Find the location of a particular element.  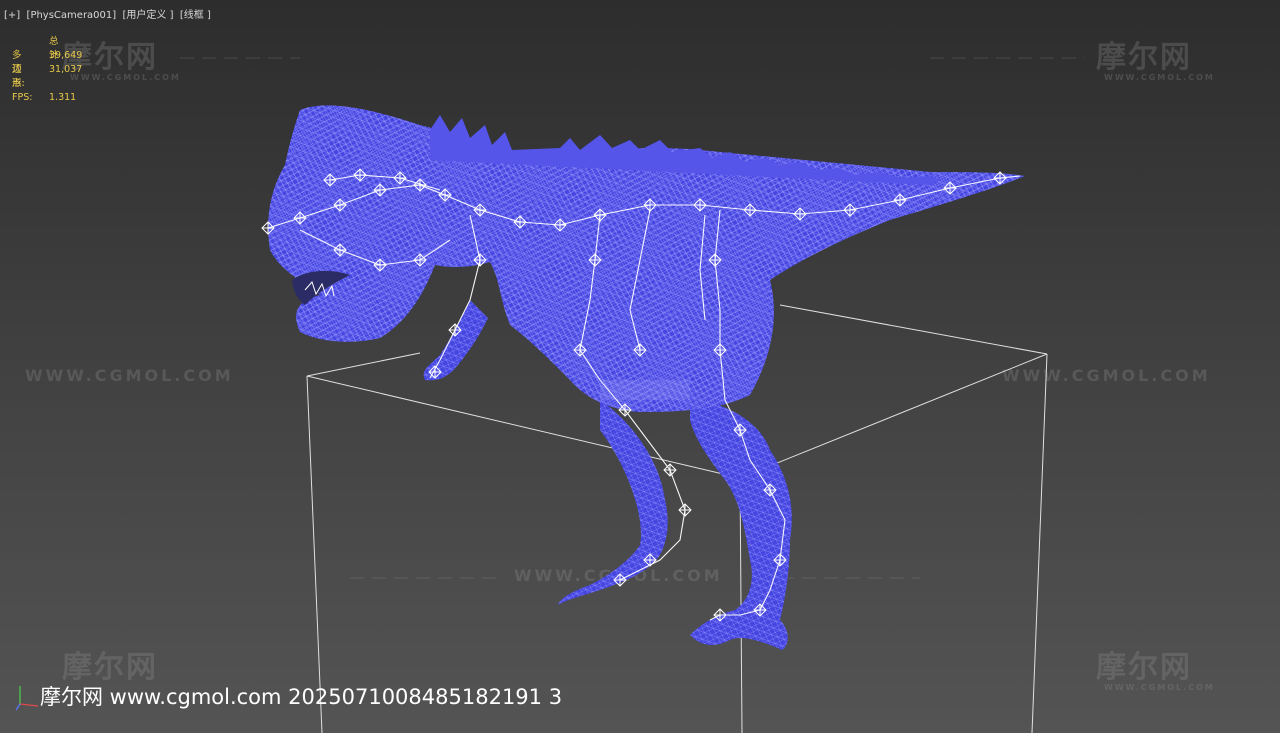

verts-label: 顶点: is located at coordinates (18, 76).